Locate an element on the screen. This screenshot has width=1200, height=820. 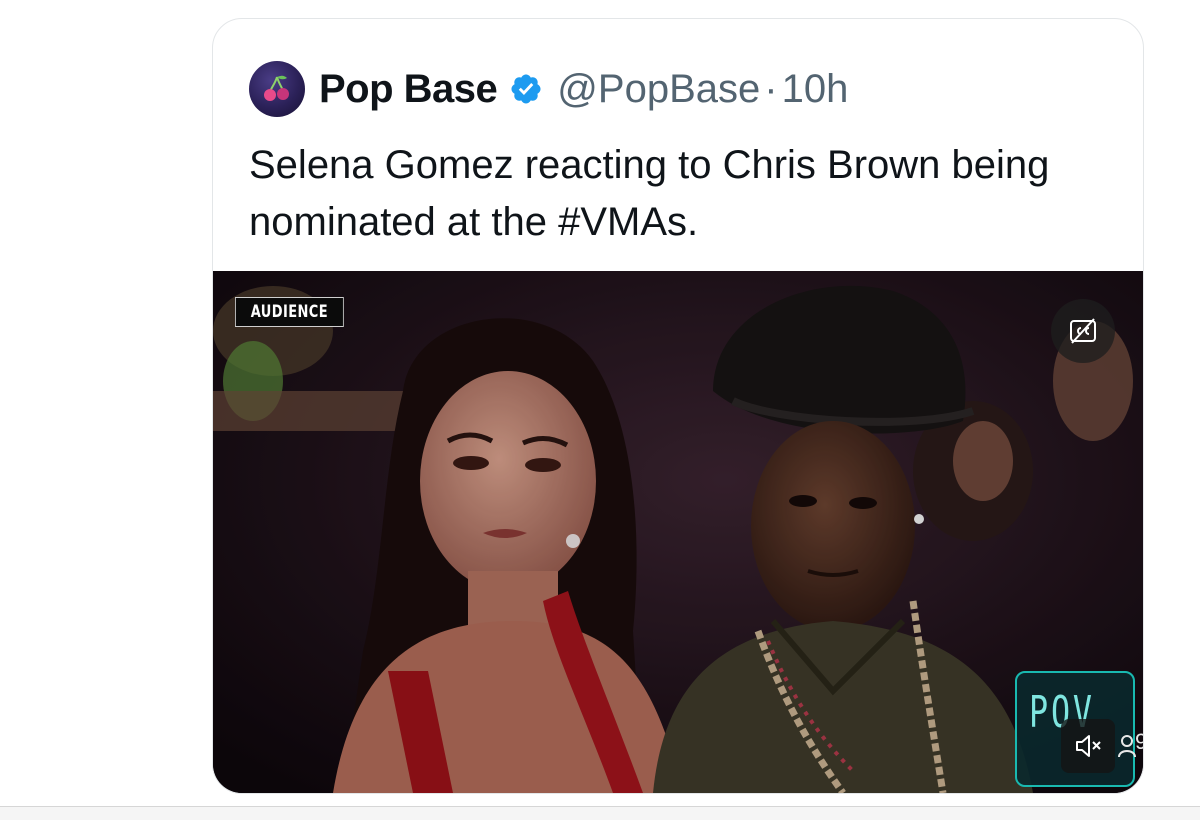
mute-button is located at coordinates (1088, 746).